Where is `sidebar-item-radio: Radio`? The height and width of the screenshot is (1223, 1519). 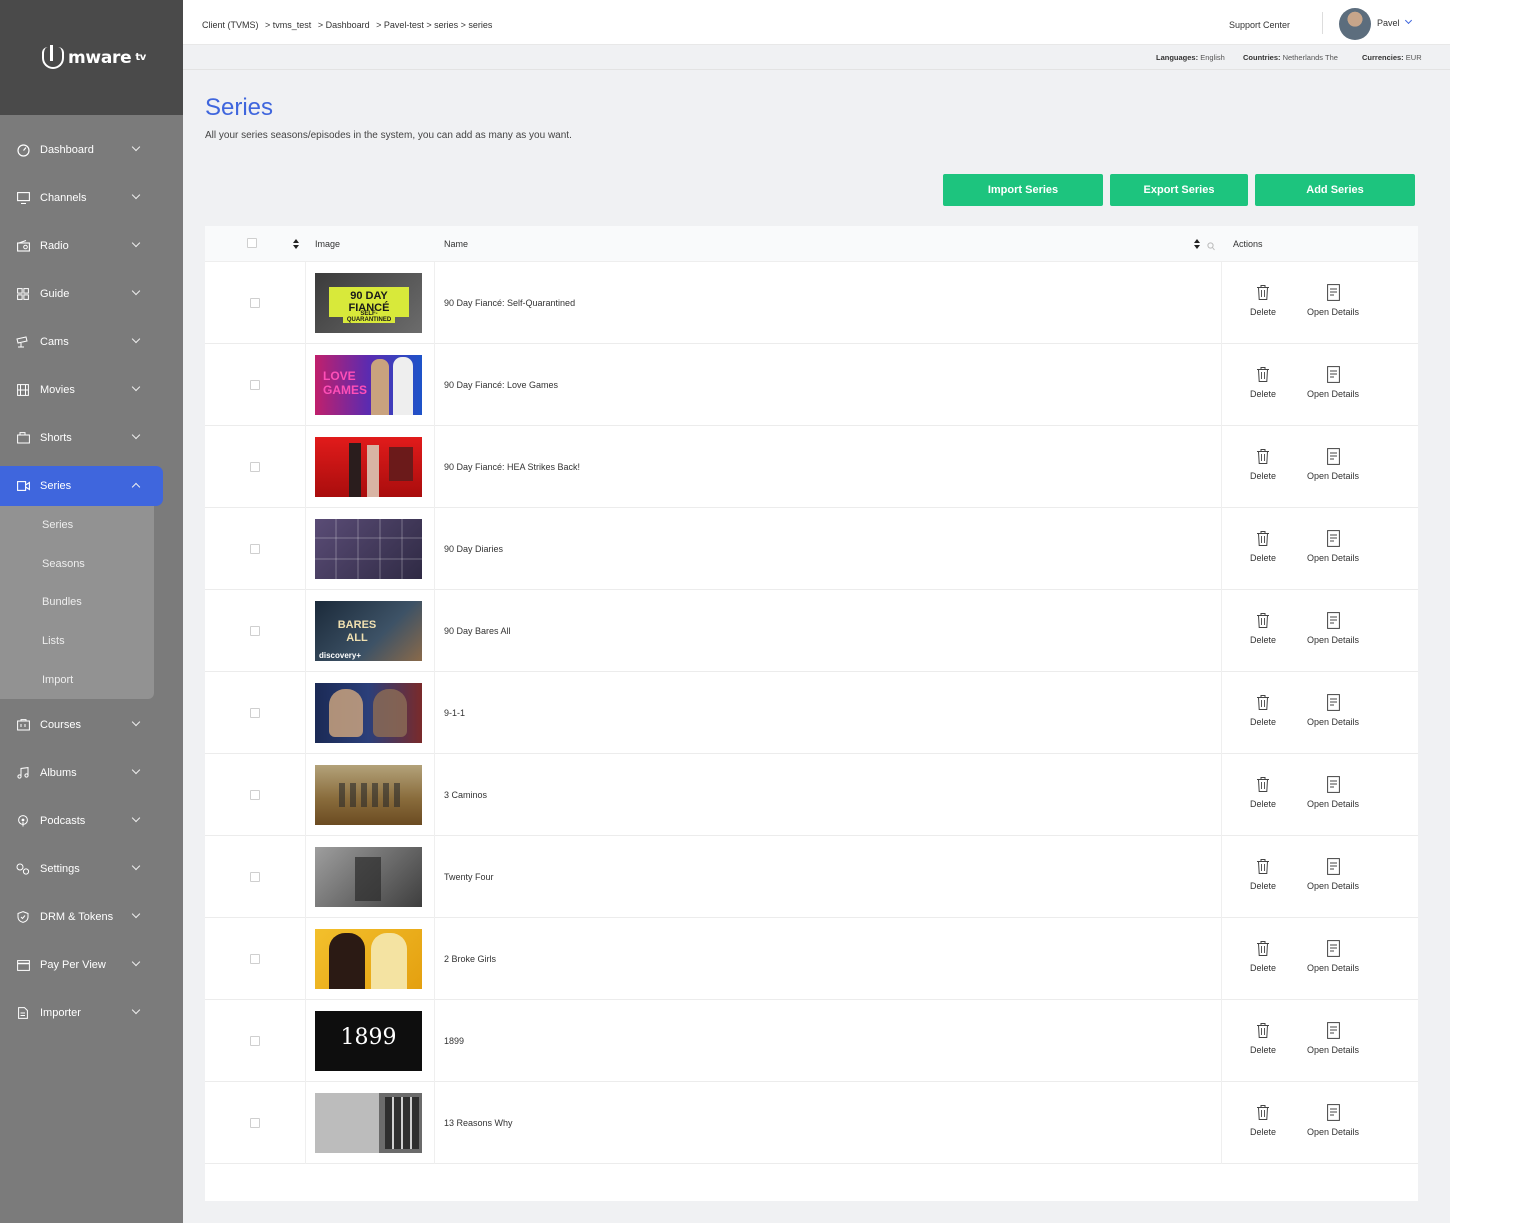
sidebar-item-radio: Radio is located at coordinates (81, 246).